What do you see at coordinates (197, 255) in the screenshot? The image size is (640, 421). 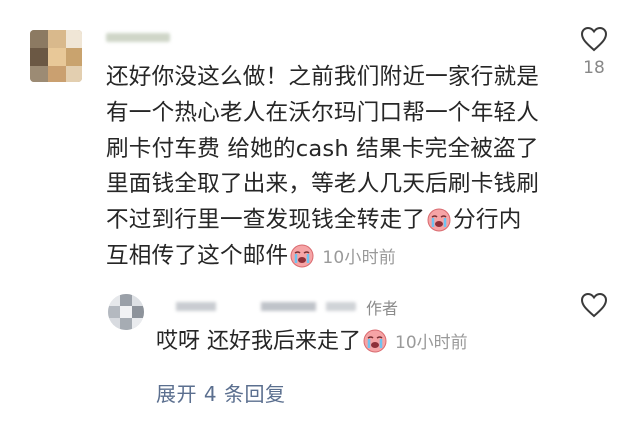 I see `comment-line: 互相传了这个邮件` at bounding box center [197, 255].